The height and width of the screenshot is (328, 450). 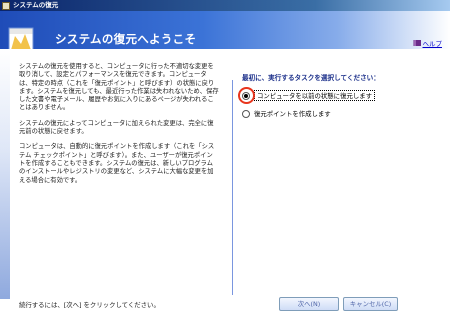 I want to click on system-restore-app-icon, so click(x=6, y=5).